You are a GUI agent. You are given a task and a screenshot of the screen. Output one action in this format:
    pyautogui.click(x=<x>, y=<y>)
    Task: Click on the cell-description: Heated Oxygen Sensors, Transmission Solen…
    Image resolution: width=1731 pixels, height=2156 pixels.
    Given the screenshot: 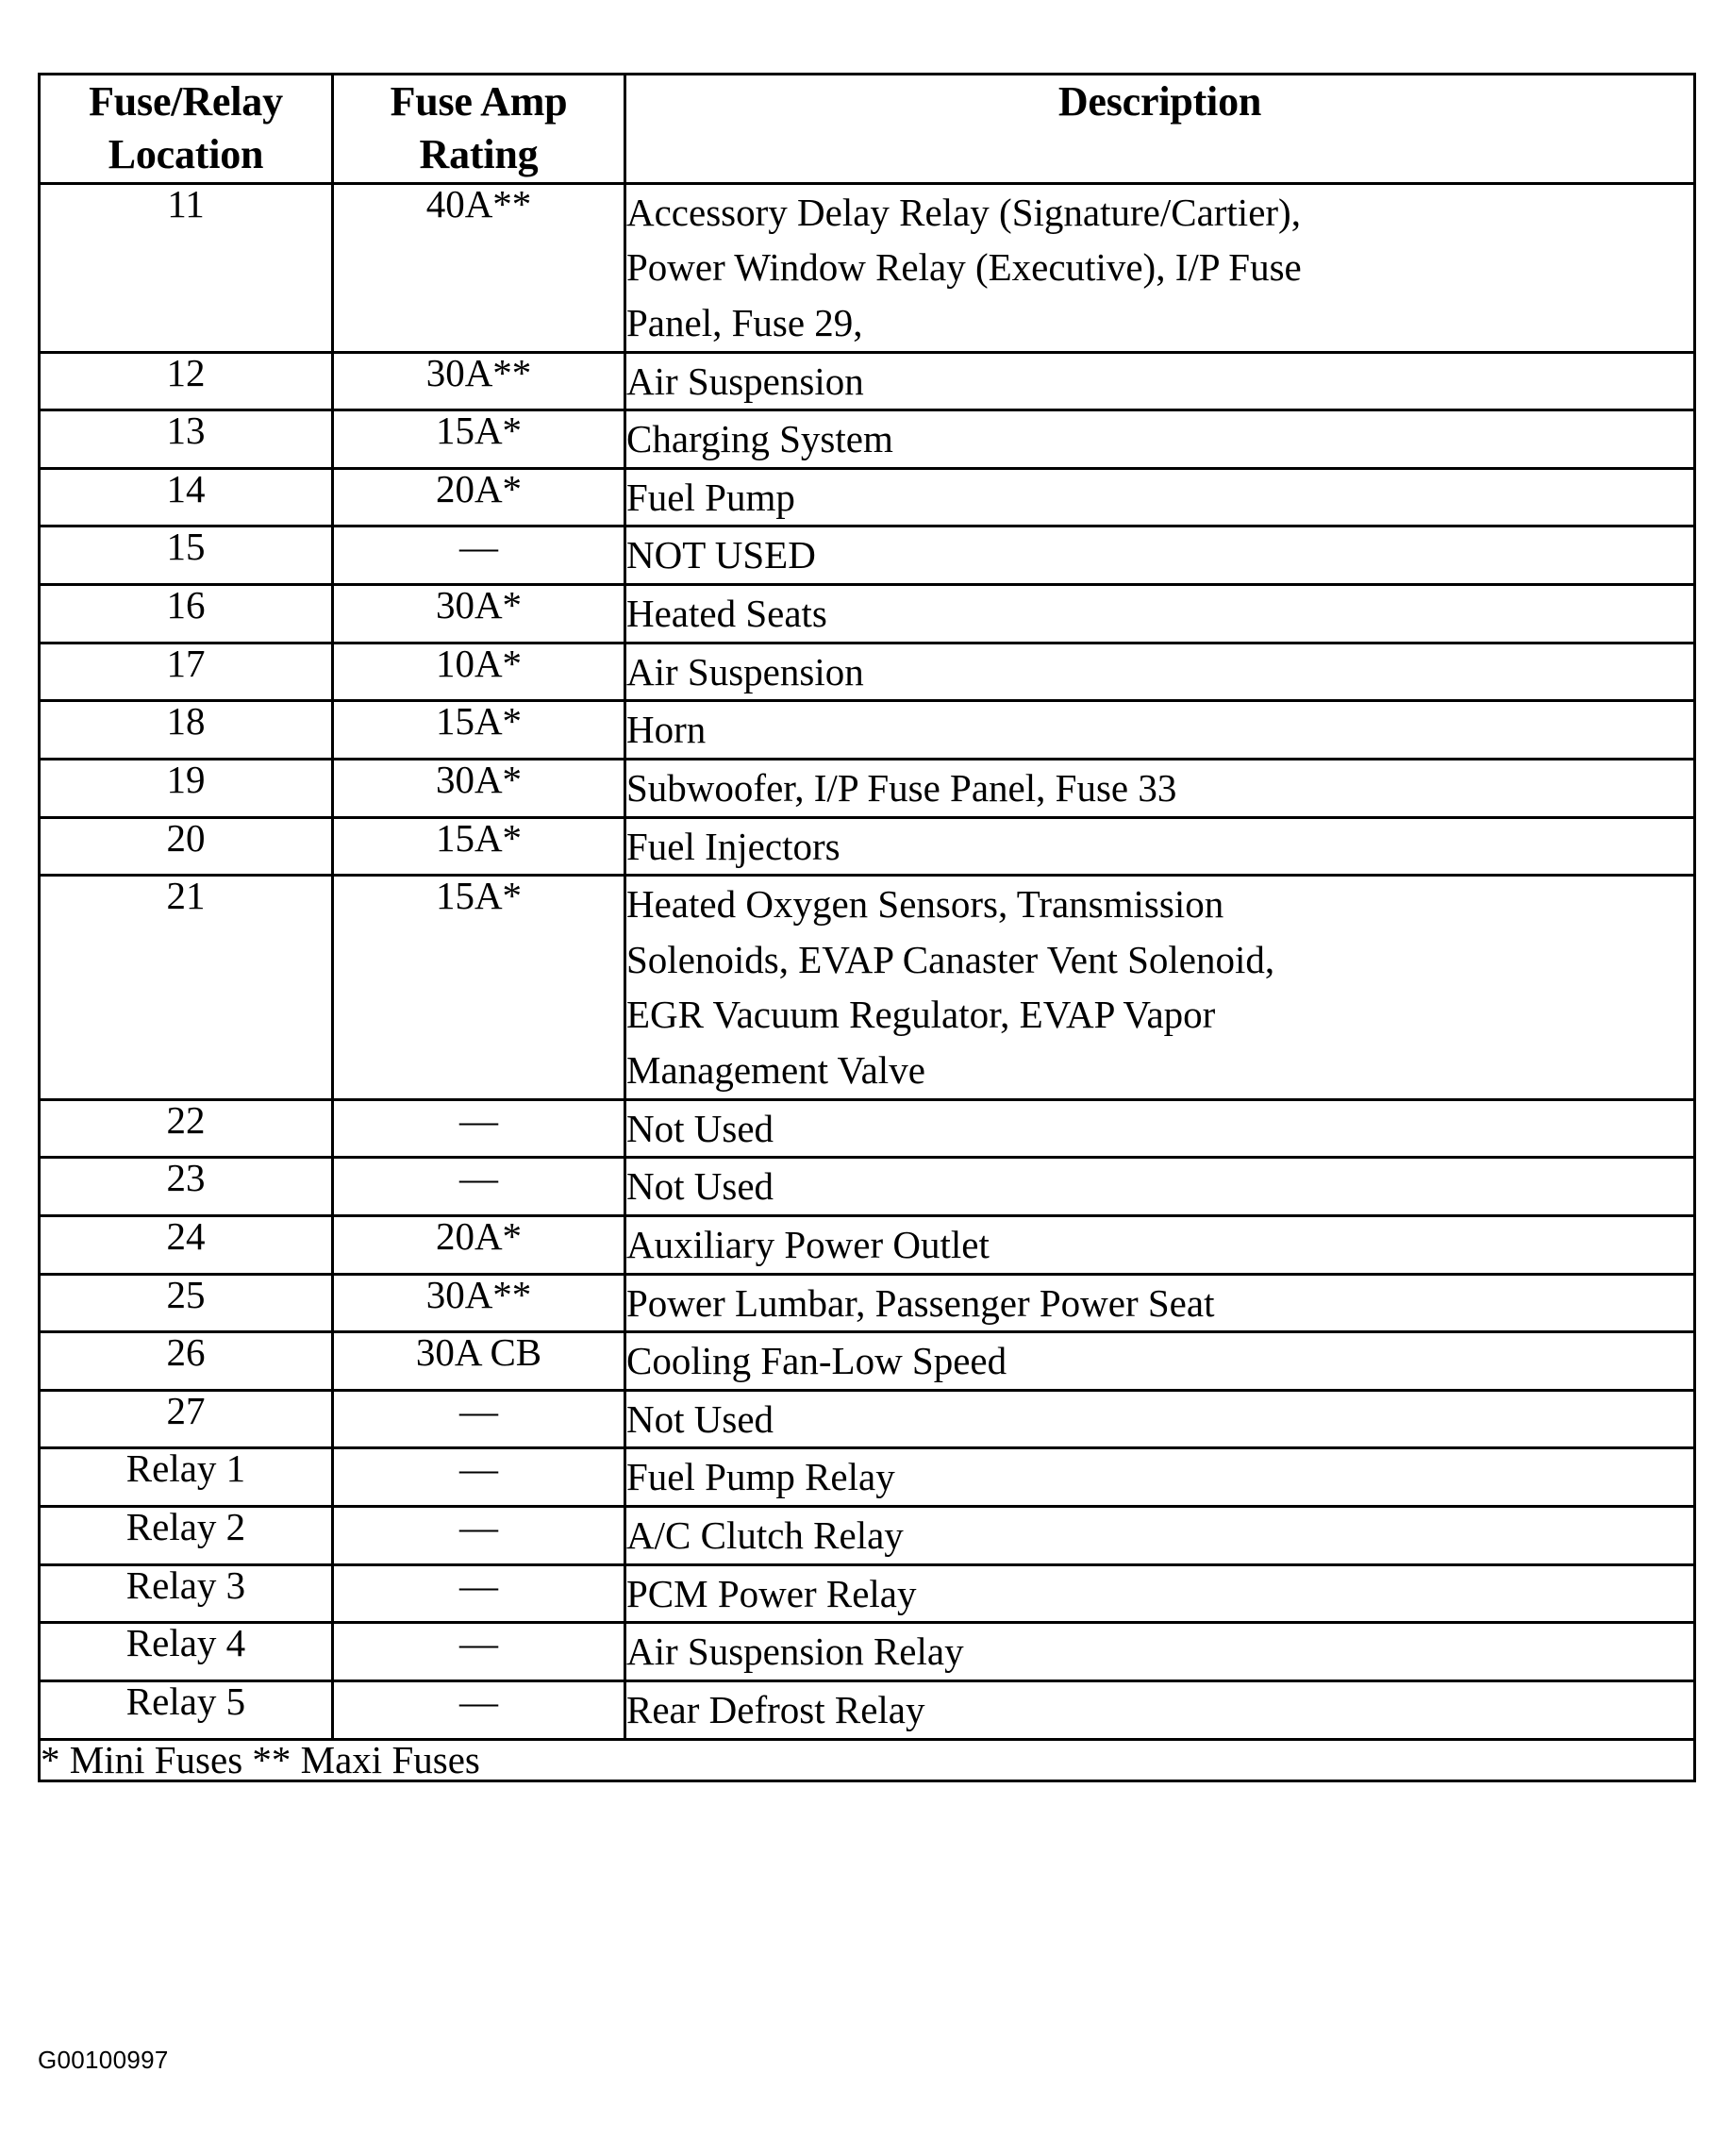 What is the action you would take?
    pyautogui.click(x=1160, y=987)
    